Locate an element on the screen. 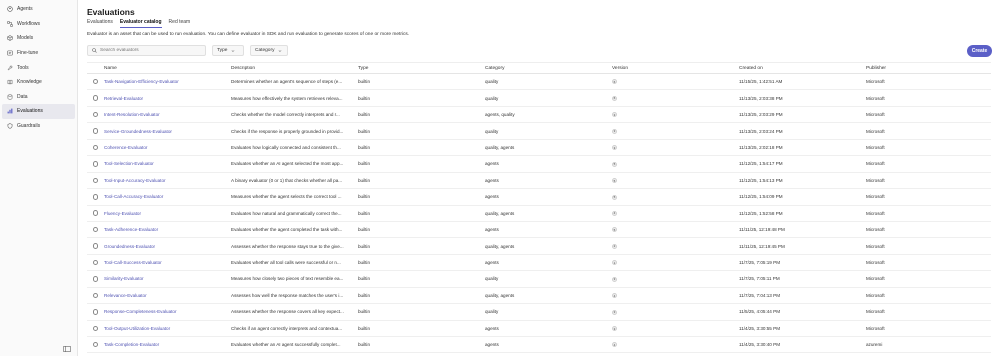 The image size is (999, 356). evaluator-name-link: Task-Adherence-Evaluator is located at coordinates (131, 229).